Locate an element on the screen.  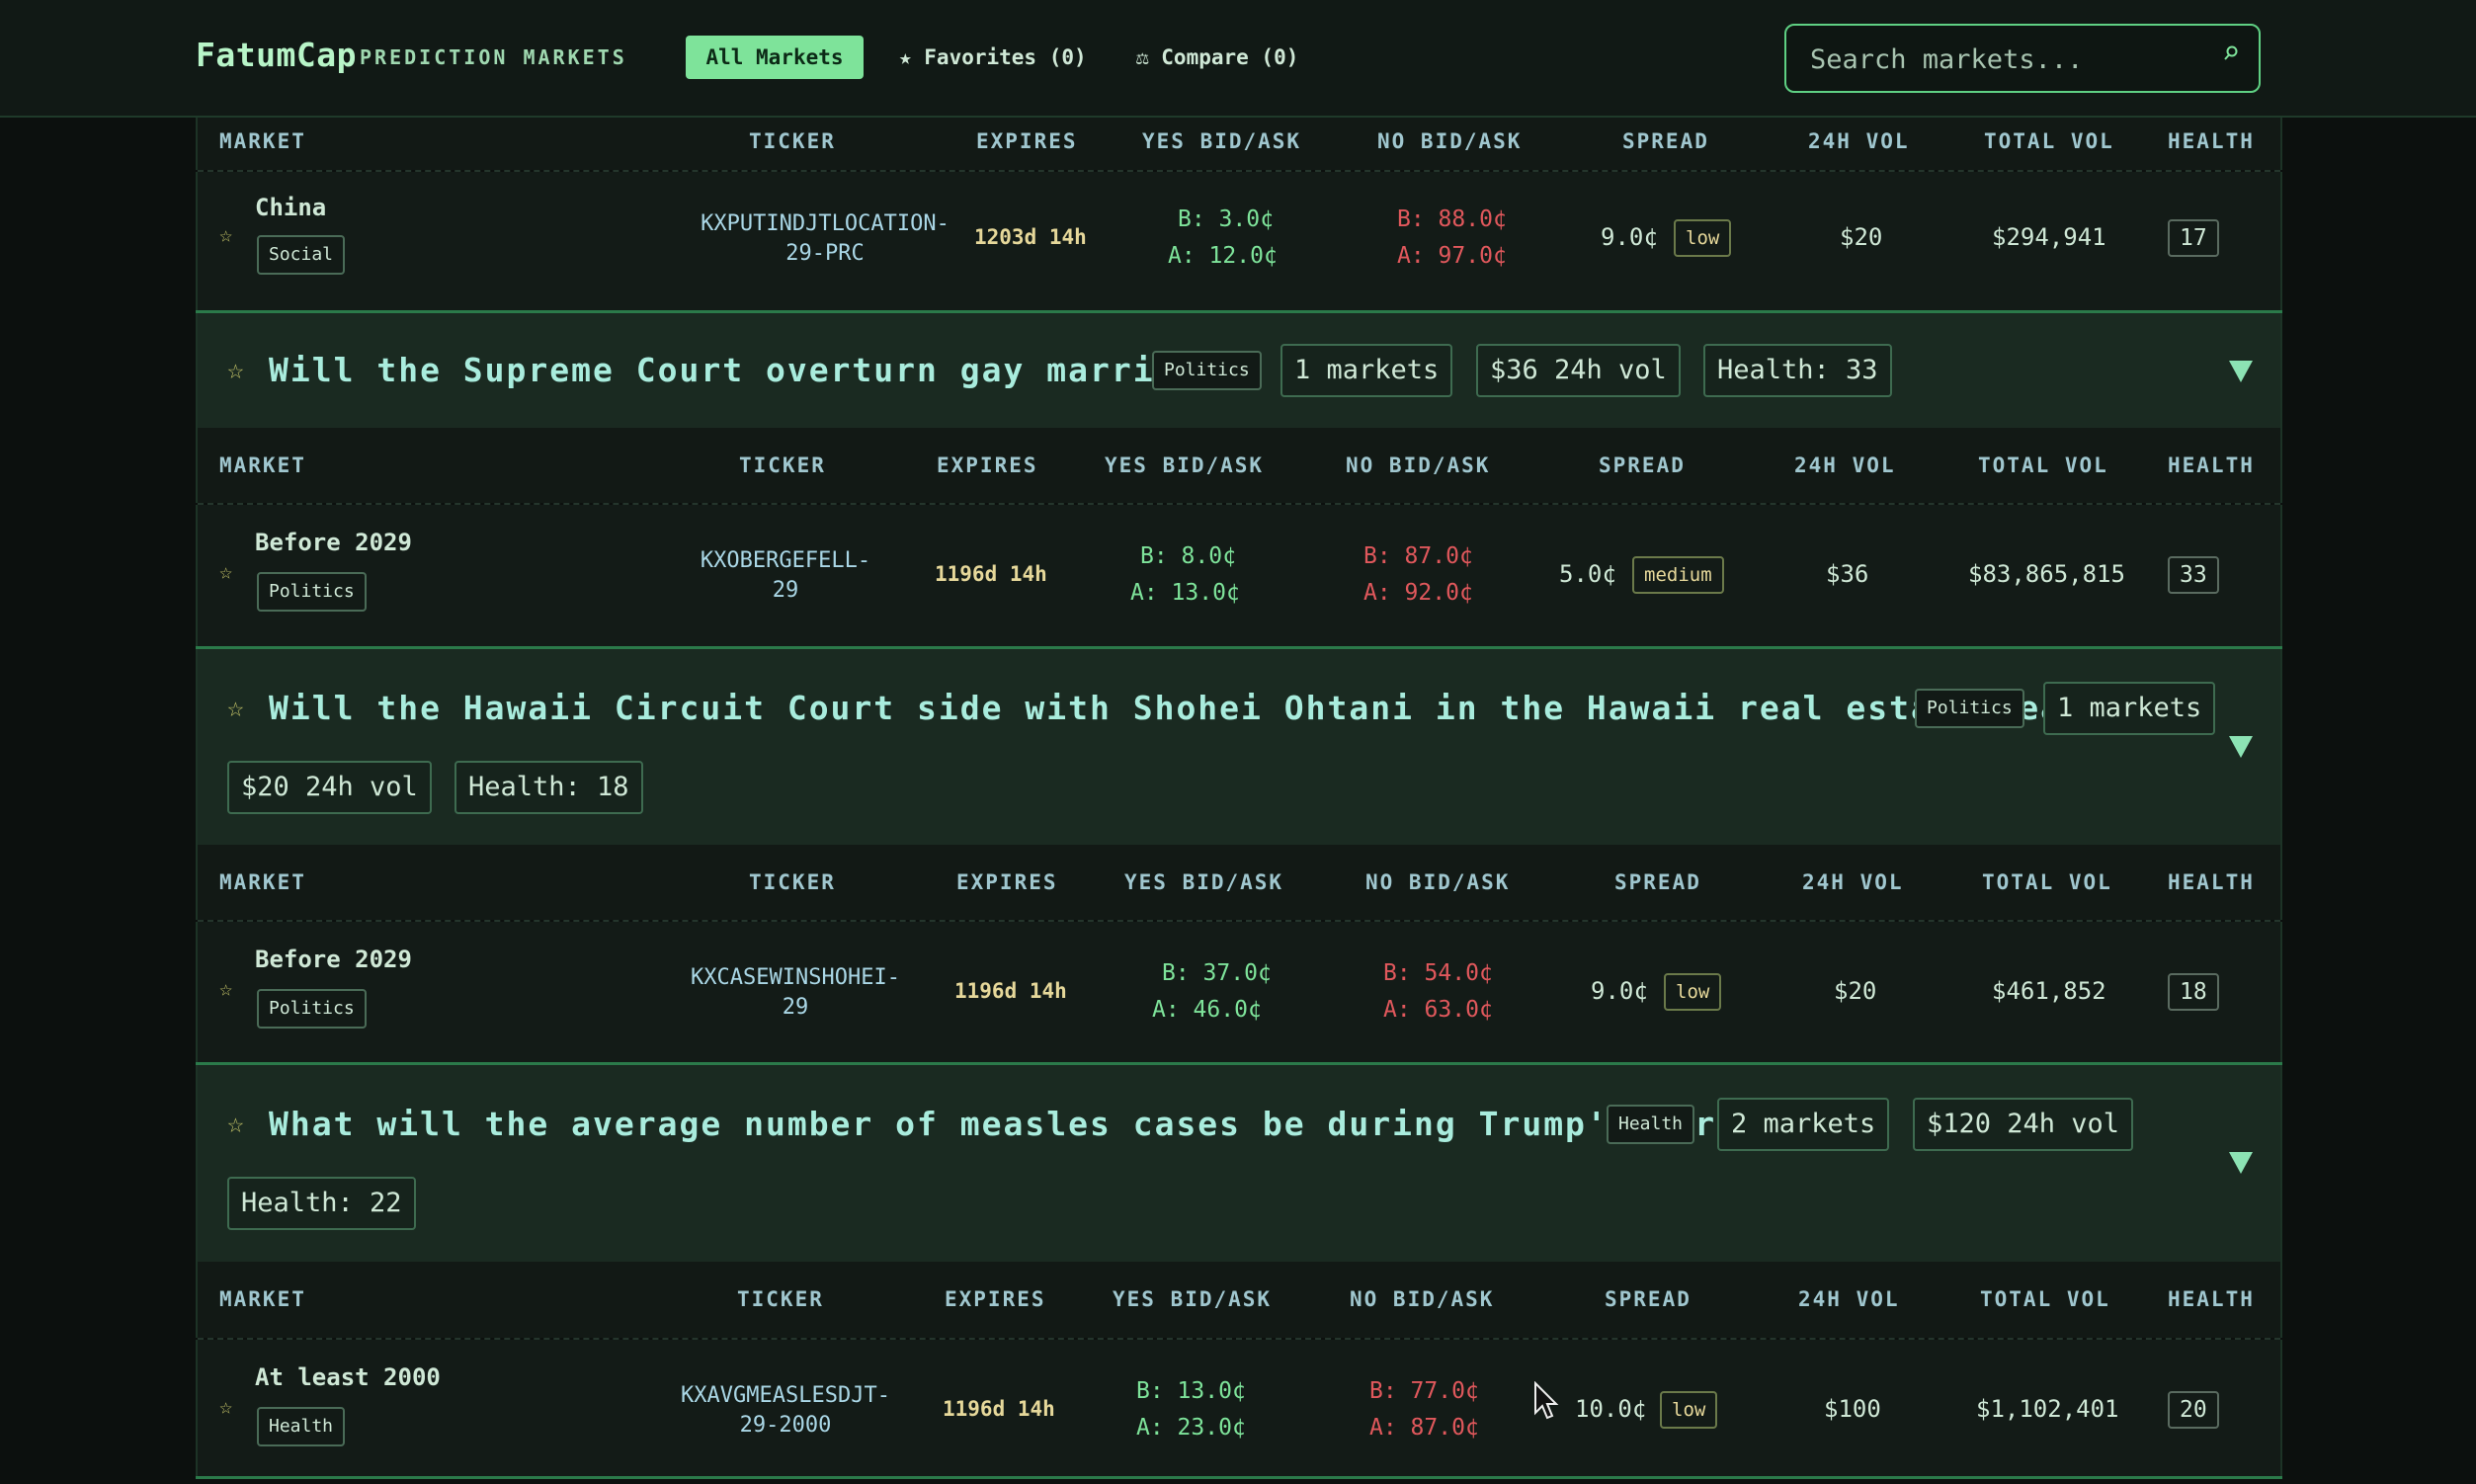
search-input is located at coordinates (2002, 59).